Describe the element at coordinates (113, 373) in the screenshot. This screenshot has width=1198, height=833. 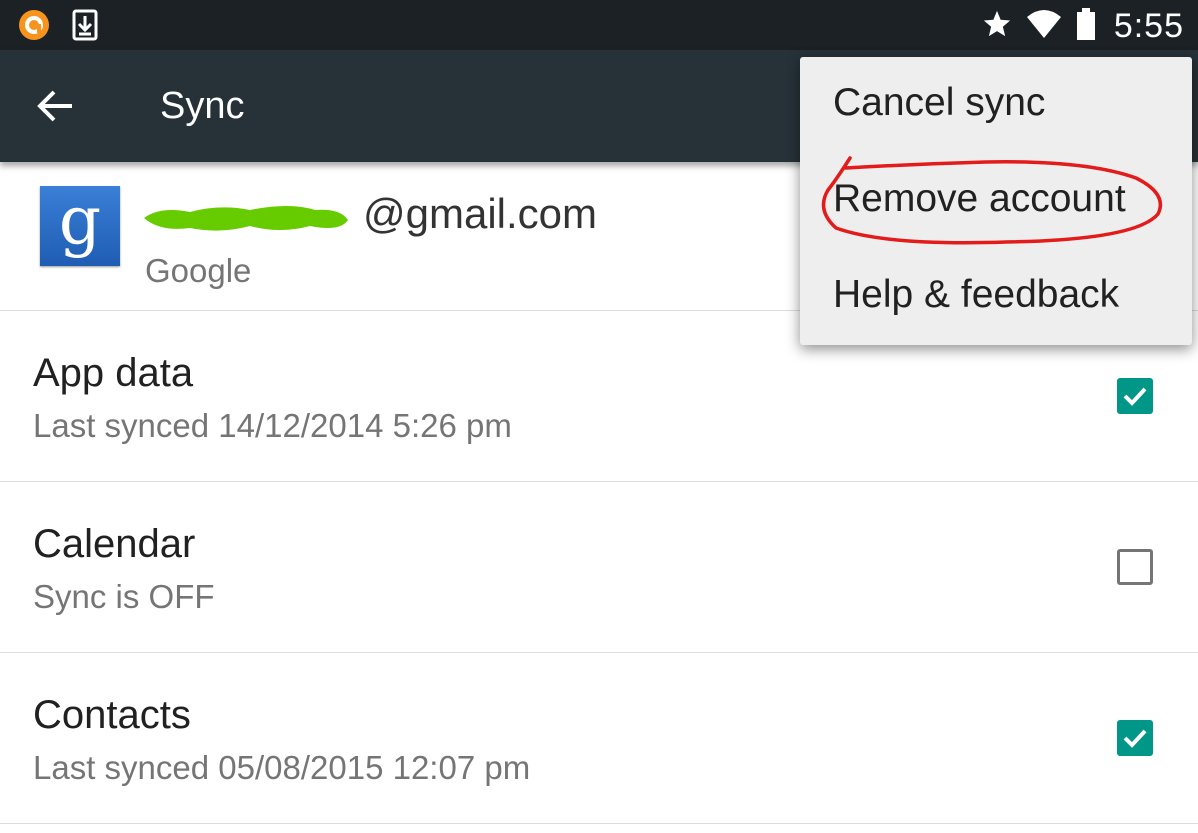
I see `sync-item-title: App data` at that location.